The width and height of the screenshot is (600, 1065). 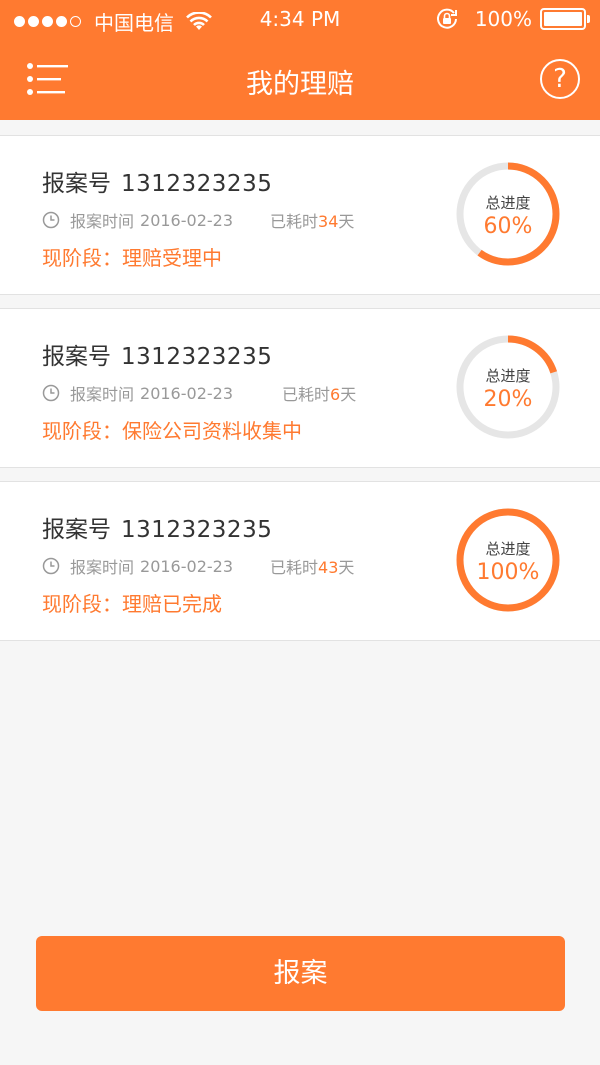 I want to click on claim-meta: 报案时间 2016-02-23 已耗时43天, so click(x=198, y=566).